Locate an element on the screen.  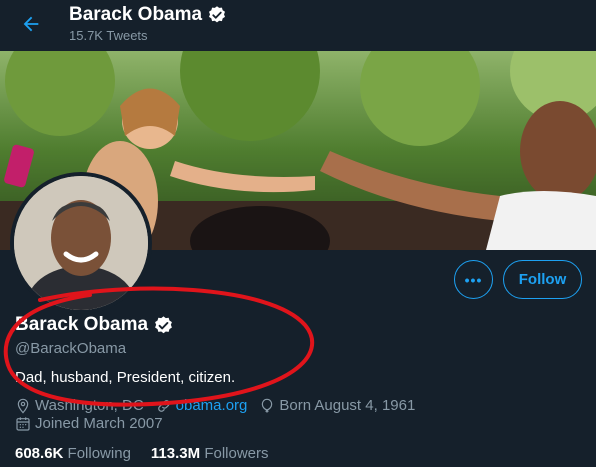
profile-joined-row: Joined March 2007 is located at coordinates (95, 423).